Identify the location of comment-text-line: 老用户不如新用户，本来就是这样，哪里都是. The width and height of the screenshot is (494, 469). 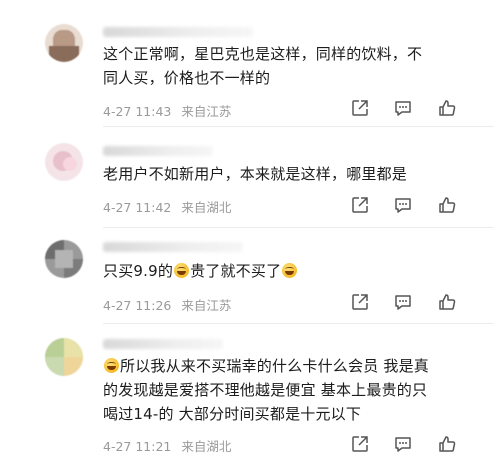
(255, 174).